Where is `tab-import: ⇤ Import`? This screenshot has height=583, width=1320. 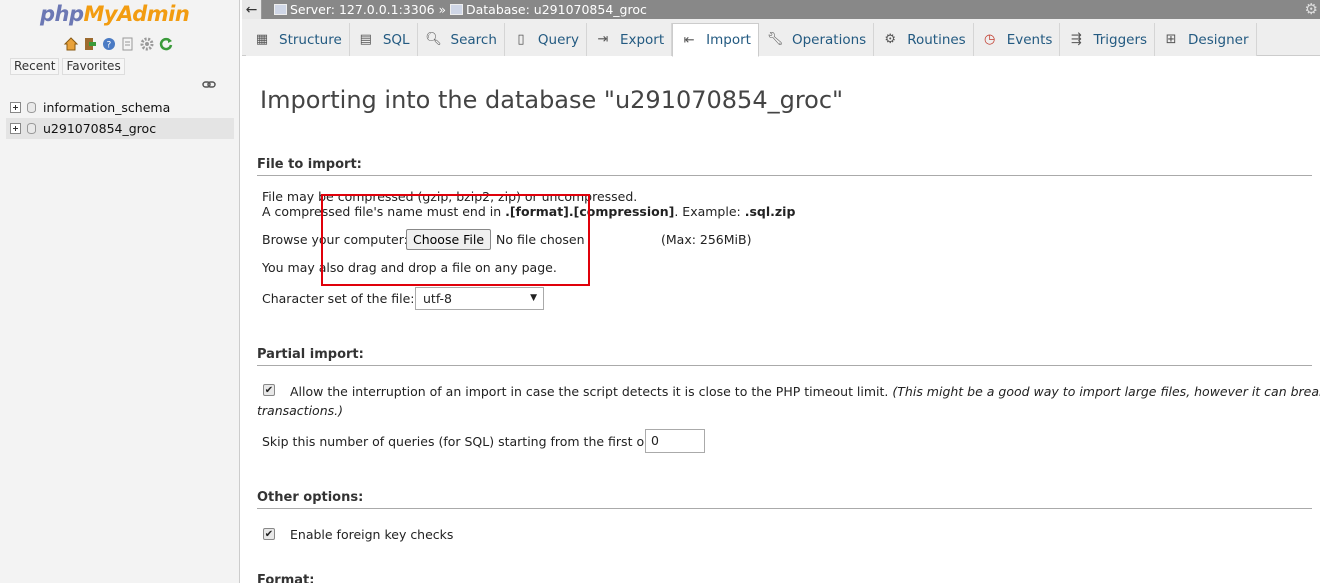
tab-import: ⇤ Import is located at coordinates (715, 40).